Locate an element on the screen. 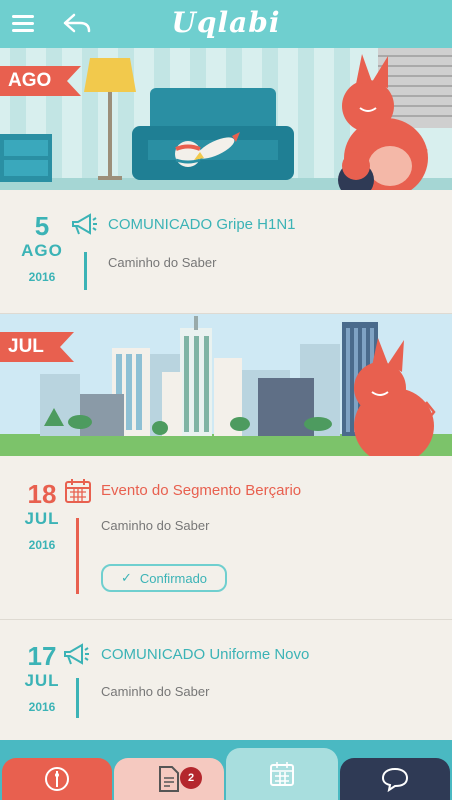 This screenshot has width=452, height=800. confirmed-label: Confirmado is located at coordinates (173, 578).